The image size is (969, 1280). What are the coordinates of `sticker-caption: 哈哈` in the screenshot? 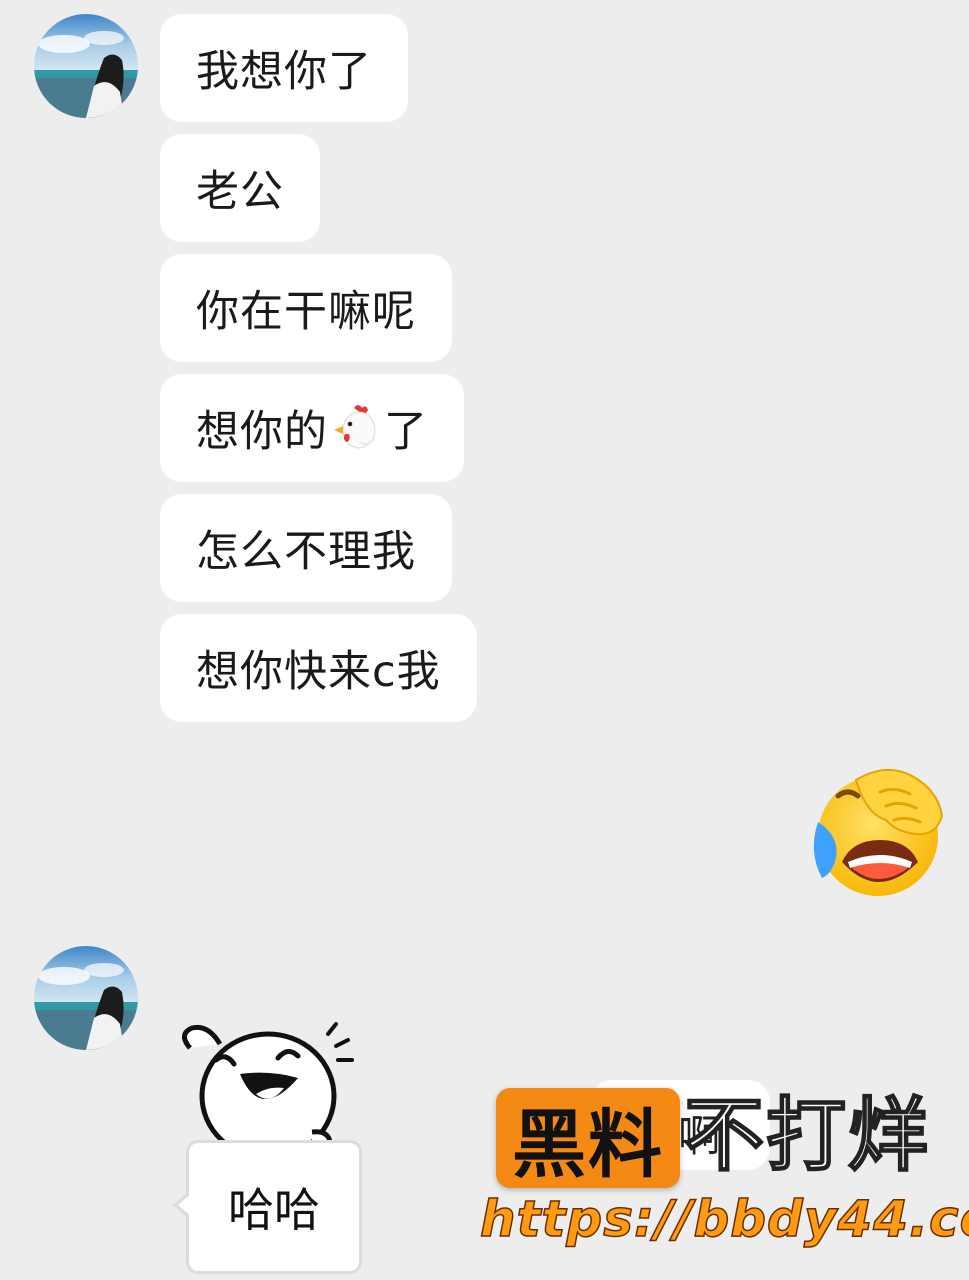 It's located at (274, 1210).